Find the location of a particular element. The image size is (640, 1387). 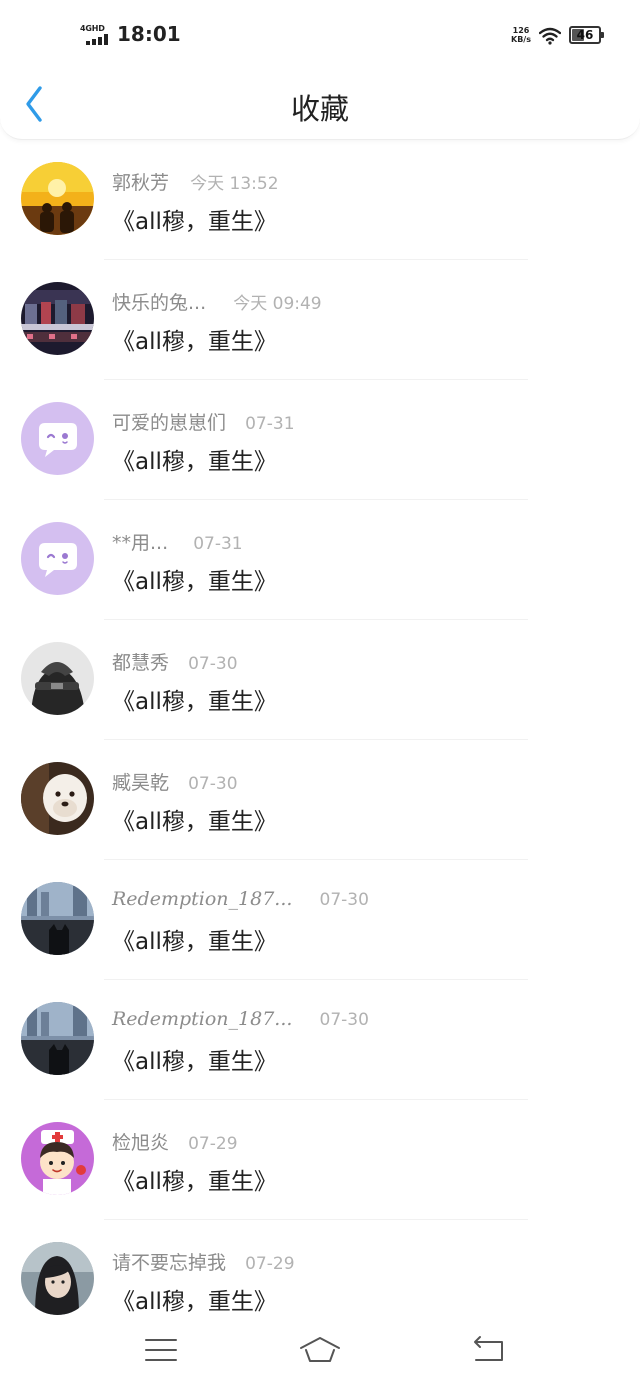

network-type: 4GHD is located at coordinates (92, 28).